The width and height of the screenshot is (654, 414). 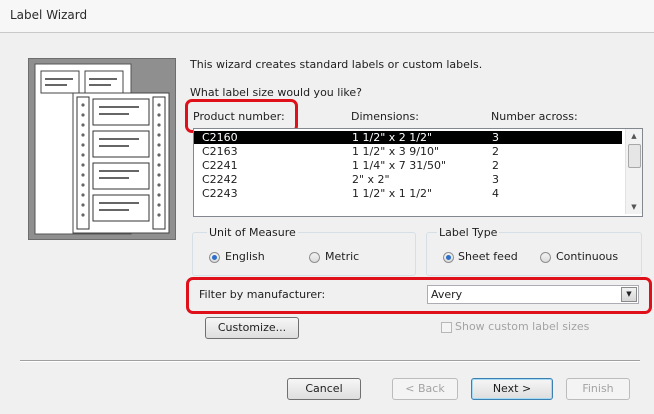 I want to click on back-button: < Back, so click(x=425, y=389).